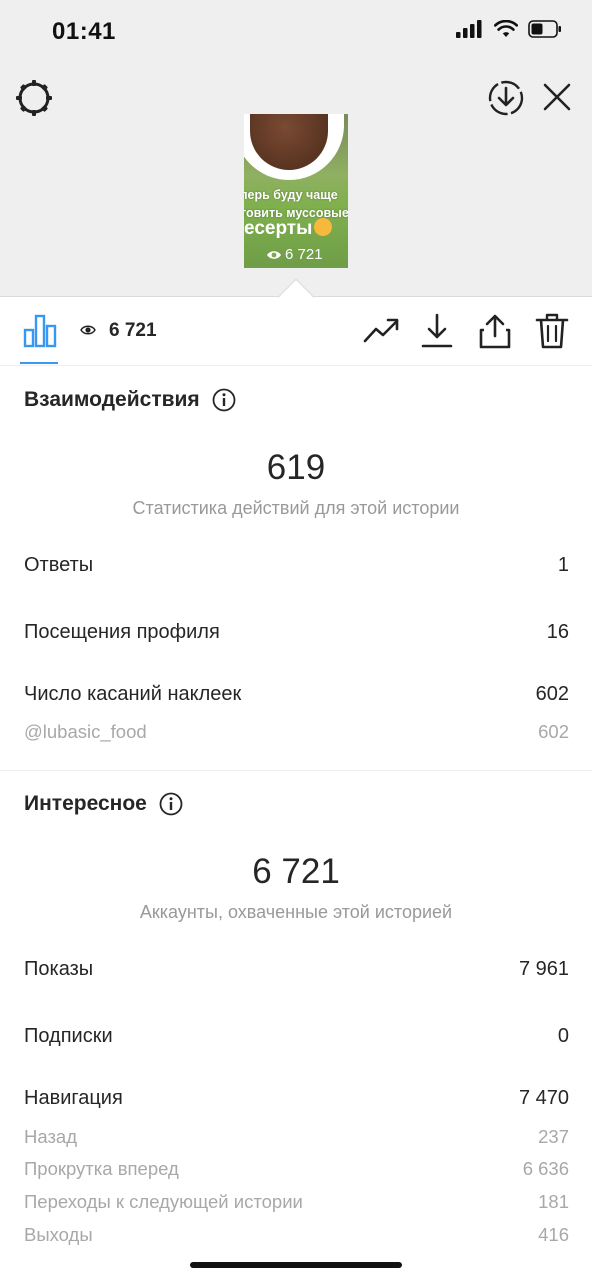  I want to click on views-eye-icon, so click(88, 330).